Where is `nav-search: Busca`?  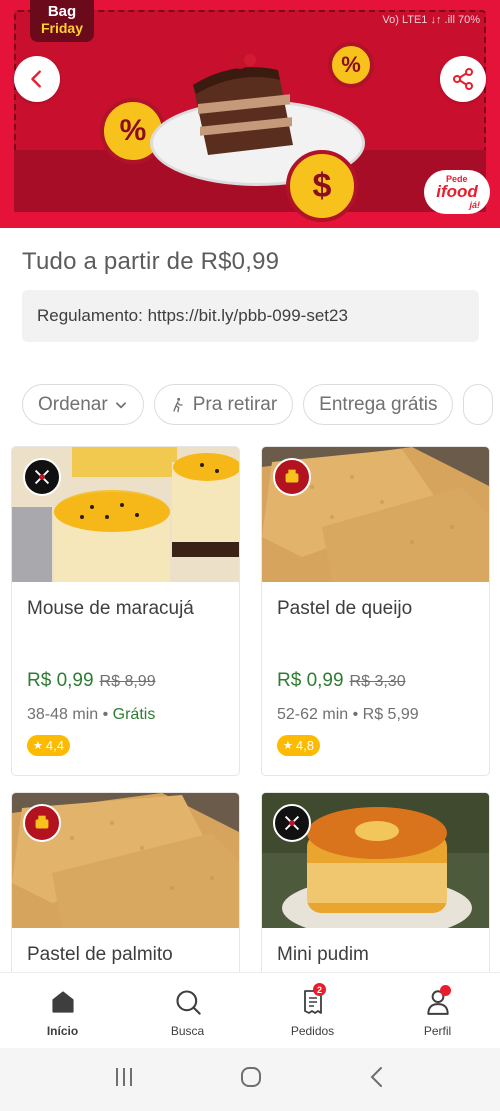 nav-search: Busca is located at coordinates (187, 1010).